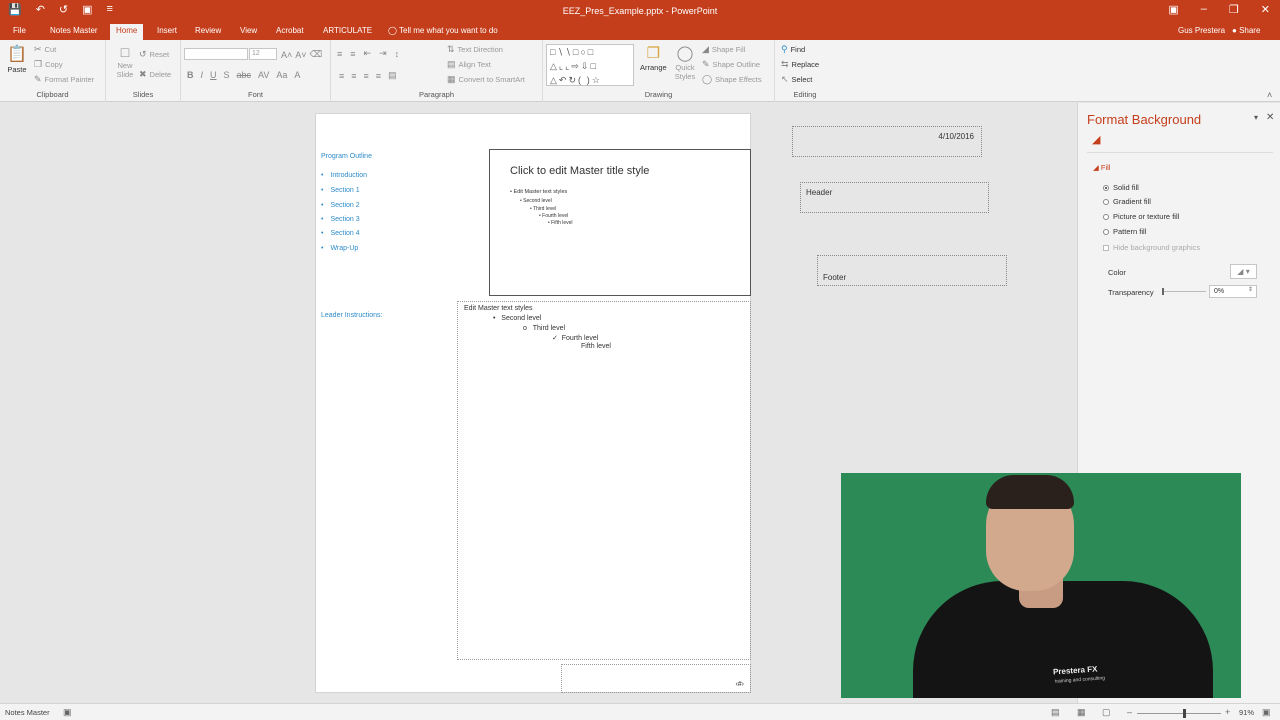 The image size is (1280, 720). What do you see at coordinates (378, 76) in the screenshot?
I see `justify-icon: ≡` at bounding box center [378, 76].